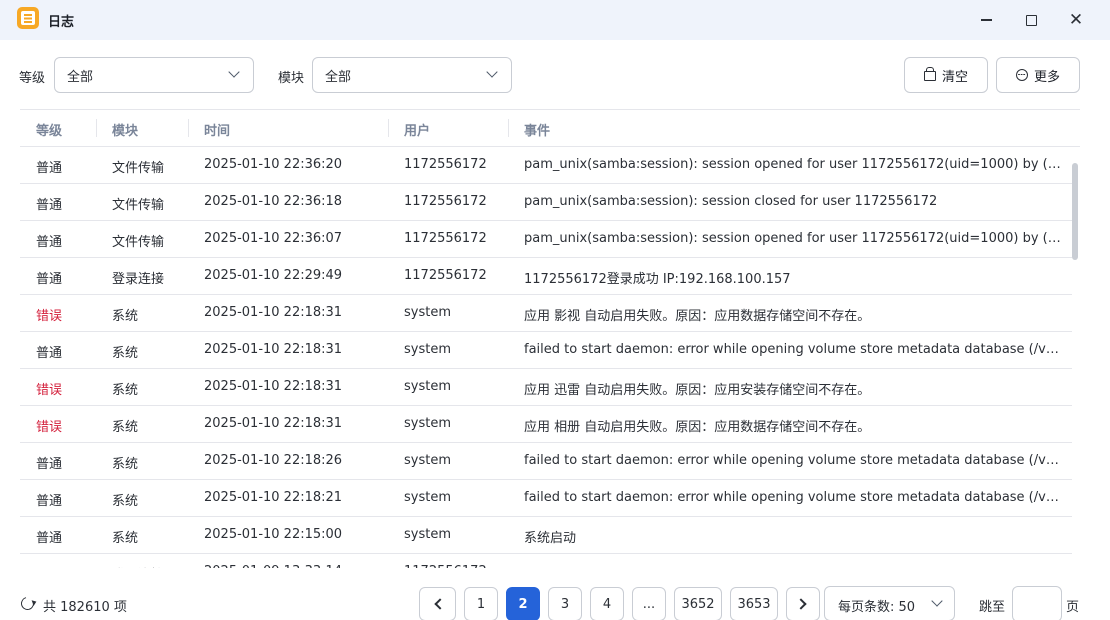  What do you see at coordinates (273, 201) in the screenshot?
I see `cell-time: 2025-01-10 22:36:18` at bounding box center [273, 201].